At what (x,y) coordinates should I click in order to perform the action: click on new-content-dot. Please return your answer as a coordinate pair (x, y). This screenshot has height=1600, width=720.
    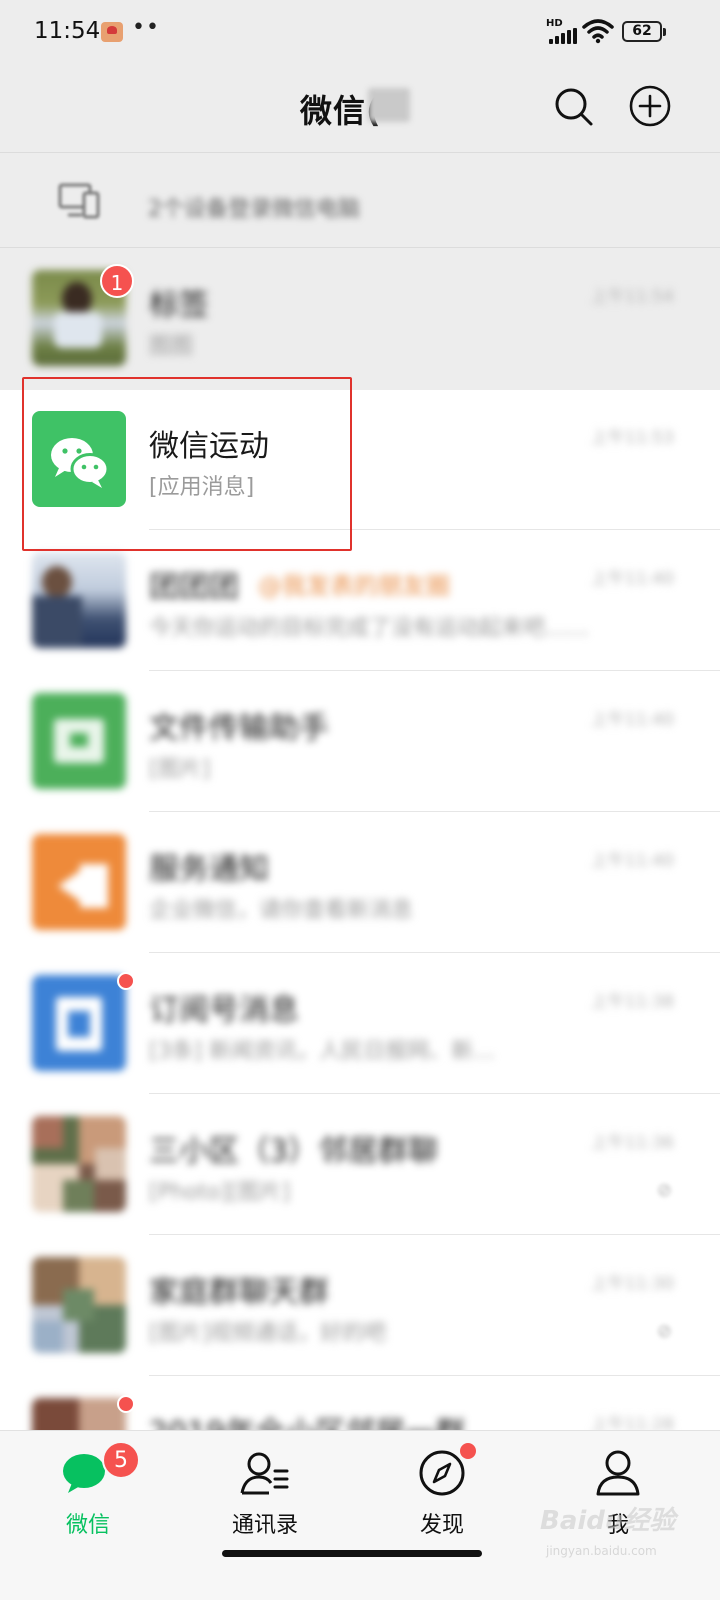
    Looking at the image, I should click on (468, 1451).